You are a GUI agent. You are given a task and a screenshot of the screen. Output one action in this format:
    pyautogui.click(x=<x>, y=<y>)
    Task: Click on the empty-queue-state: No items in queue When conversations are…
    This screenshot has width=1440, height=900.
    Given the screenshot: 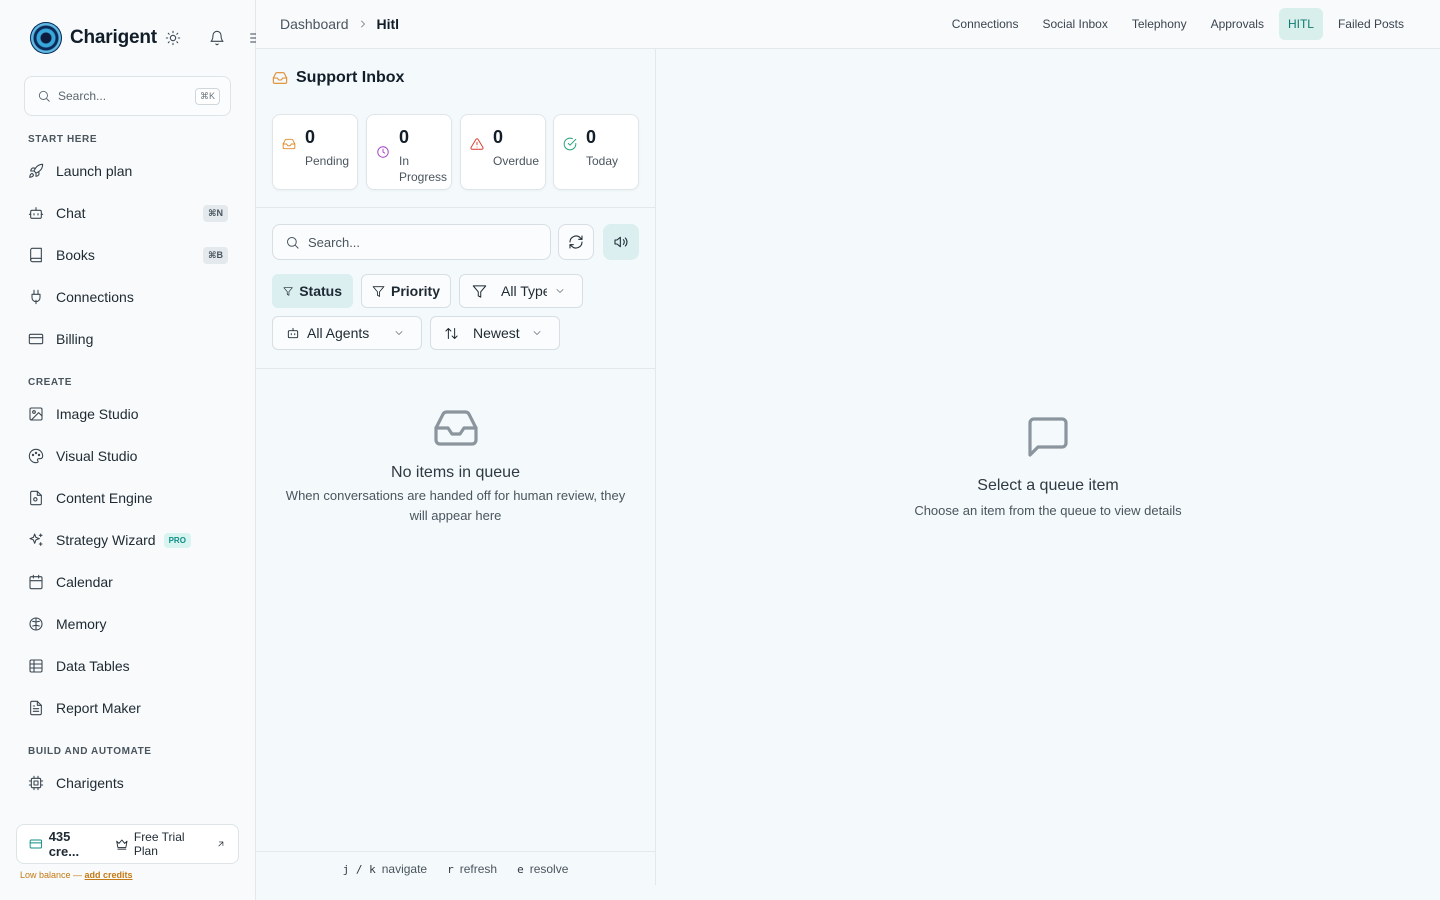 What is the action you would take?
    pyautogui.click(x=455, y=465)
    